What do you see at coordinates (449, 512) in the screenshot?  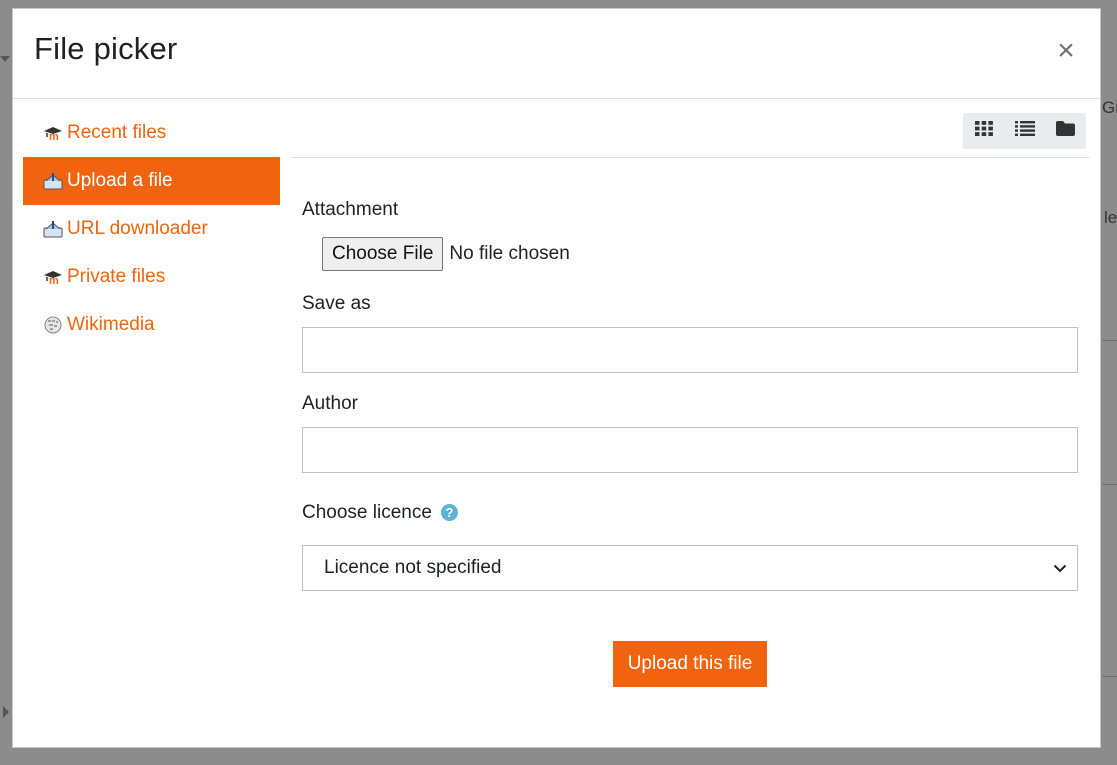 I see `help-icon: ?` at bounding box center [449, 512].